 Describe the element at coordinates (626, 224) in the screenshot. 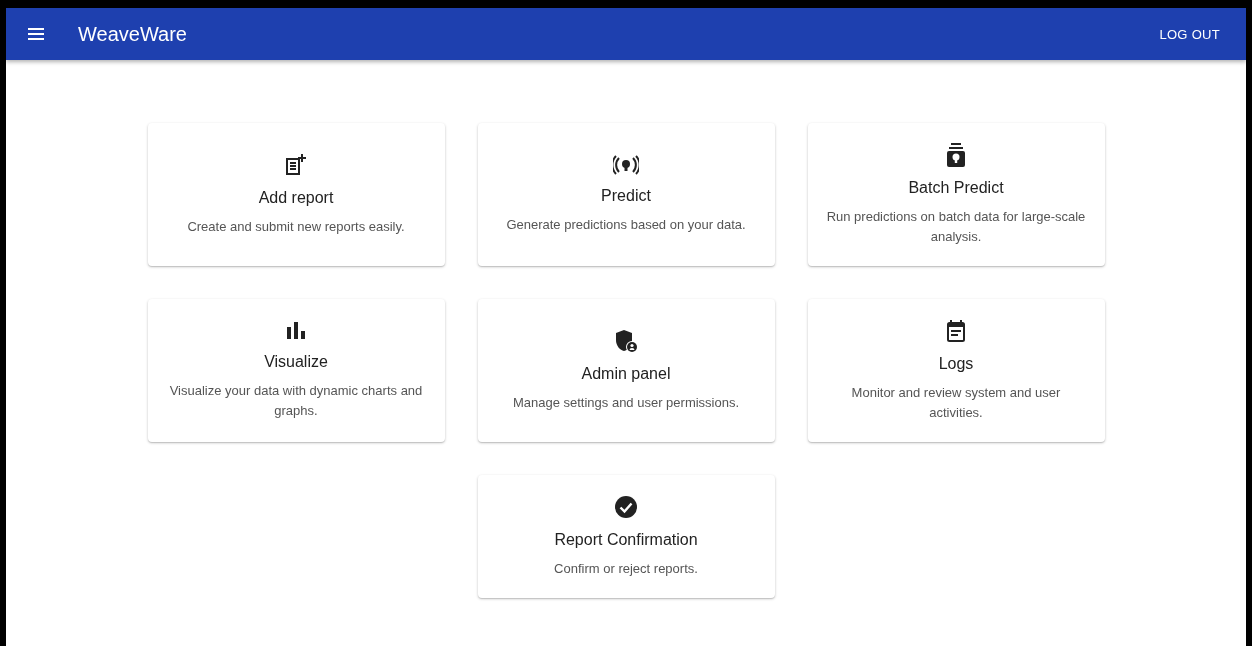

I see `card-description: Generate predictions based on your data.` at that location.